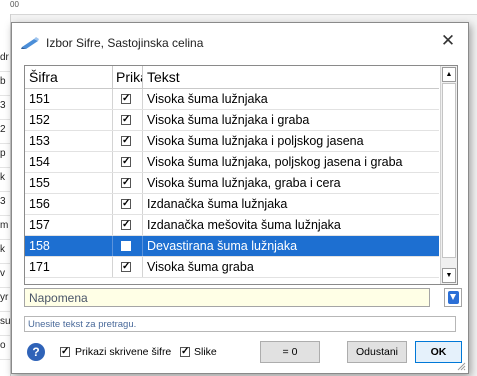 The width and height of the screenshot is (477, 376). I want to click on search-input: Unesite tekst za pretragu., so click(240, 324).